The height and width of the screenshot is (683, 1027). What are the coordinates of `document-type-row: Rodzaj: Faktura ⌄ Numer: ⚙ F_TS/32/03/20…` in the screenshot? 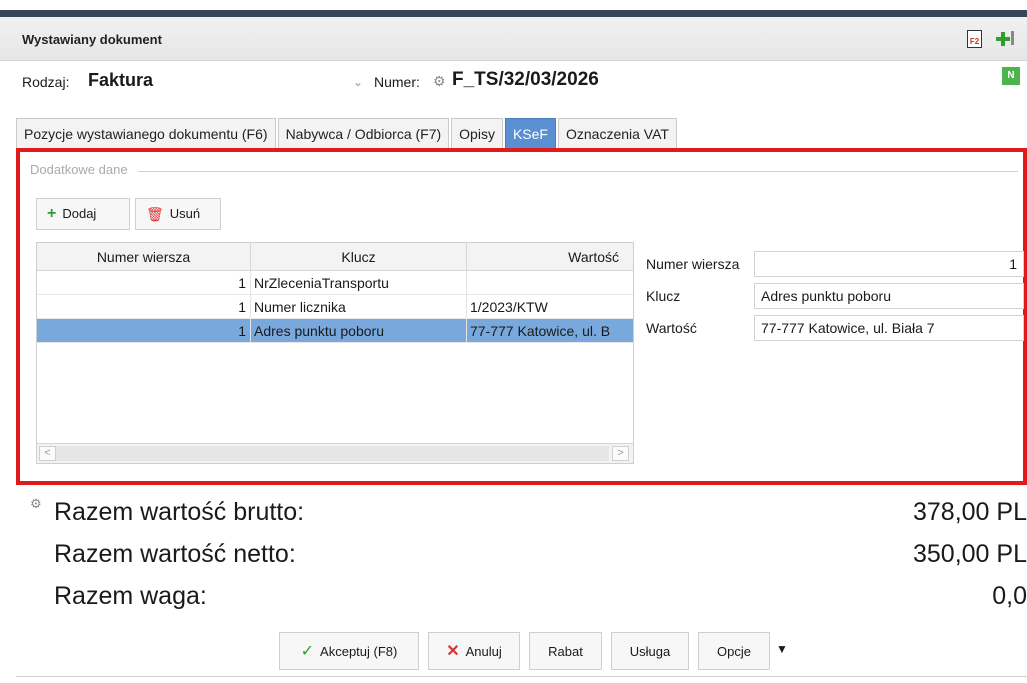 It's located at (513, 83).